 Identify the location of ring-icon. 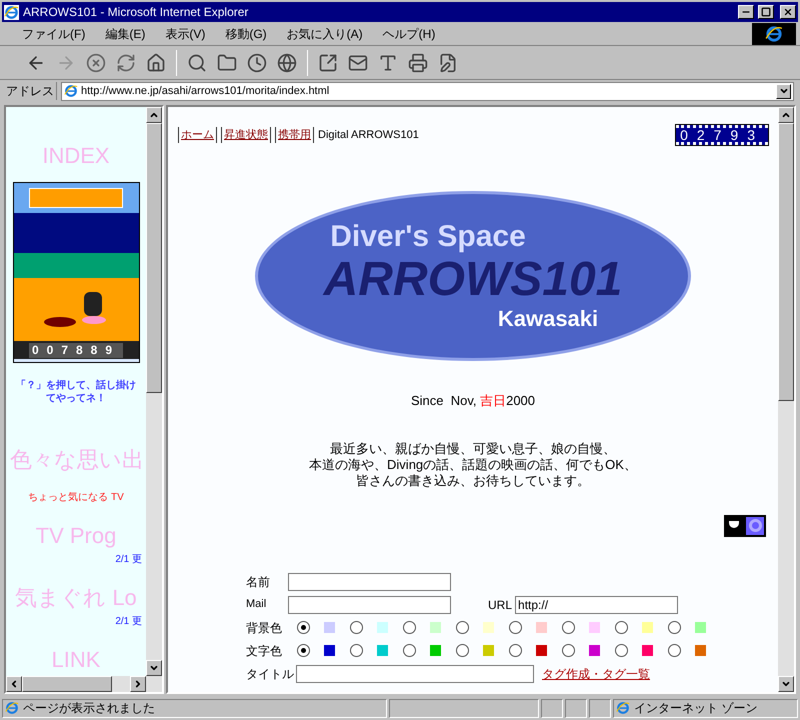
(755, 525).